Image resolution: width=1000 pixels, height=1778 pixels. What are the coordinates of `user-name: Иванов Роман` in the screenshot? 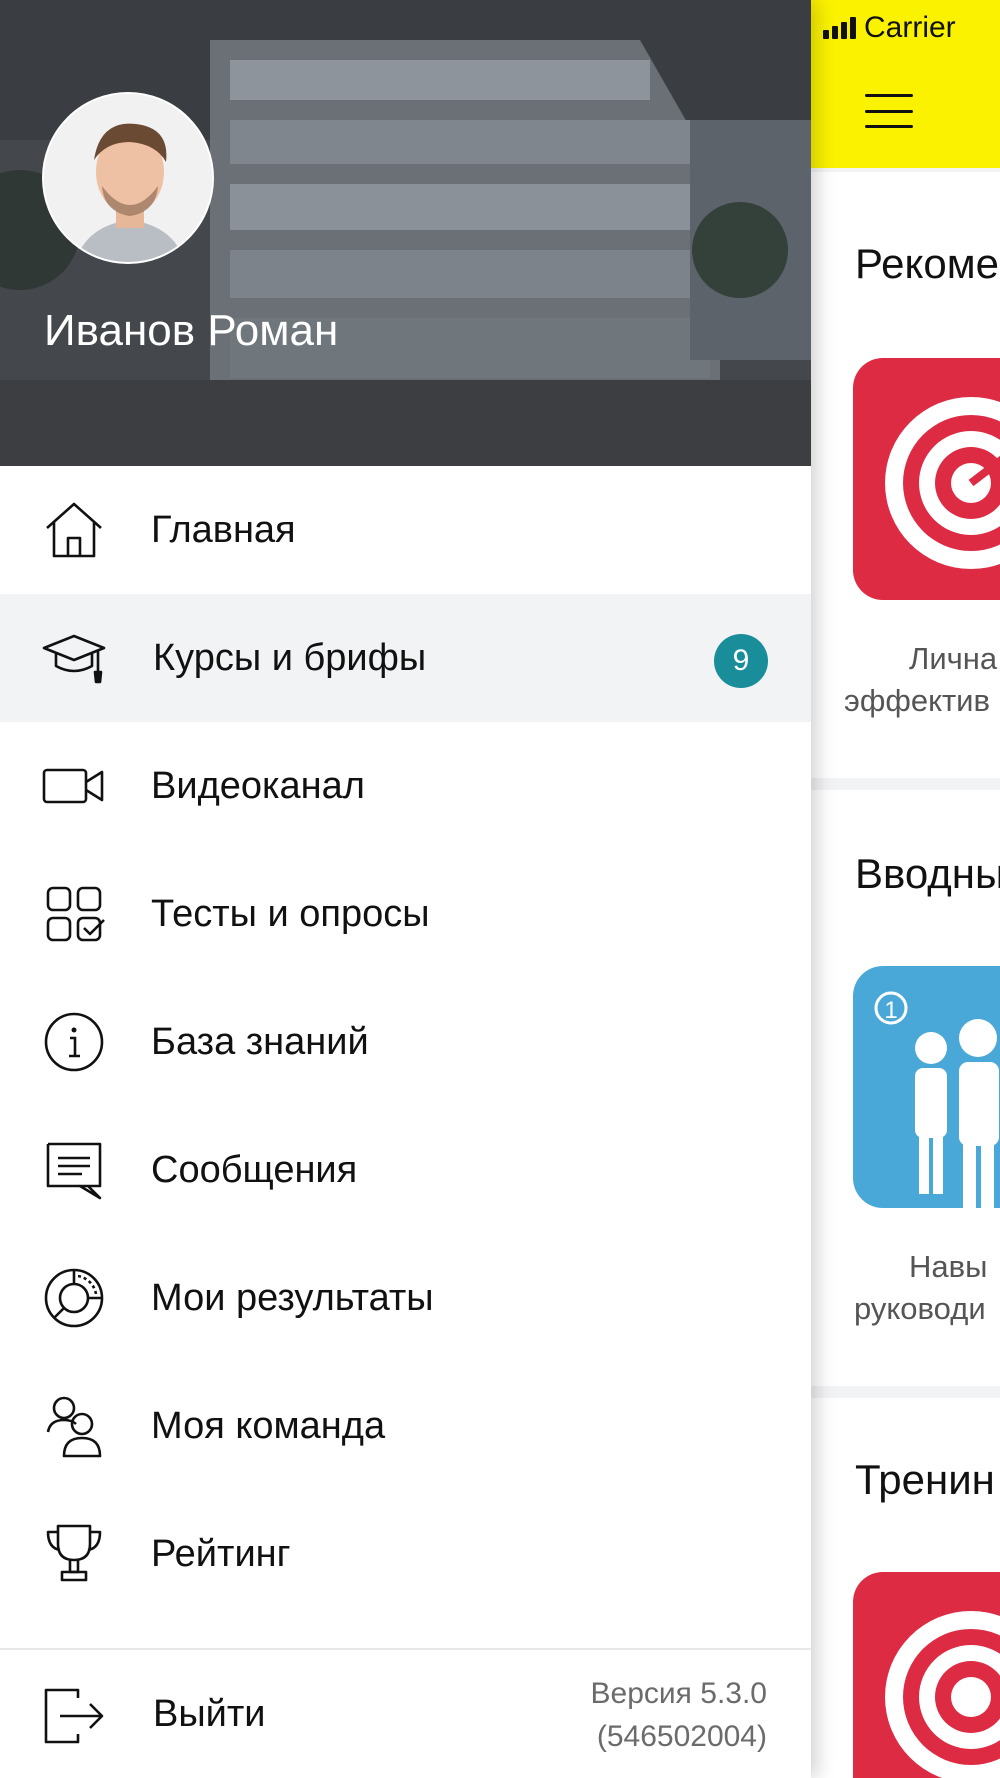 It's located at (191, 331).